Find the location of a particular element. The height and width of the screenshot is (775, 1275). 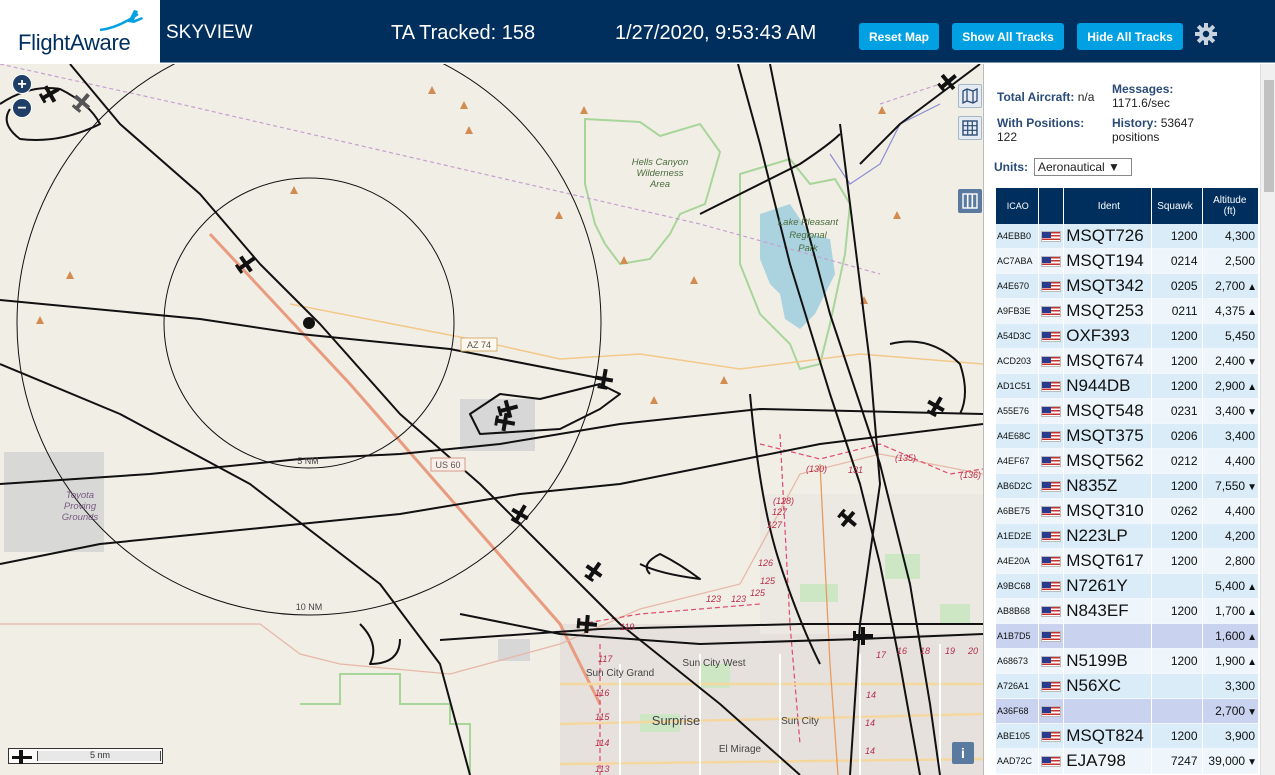

units-select: Aeronautical ▼ is located at coordinates (1083, 167).